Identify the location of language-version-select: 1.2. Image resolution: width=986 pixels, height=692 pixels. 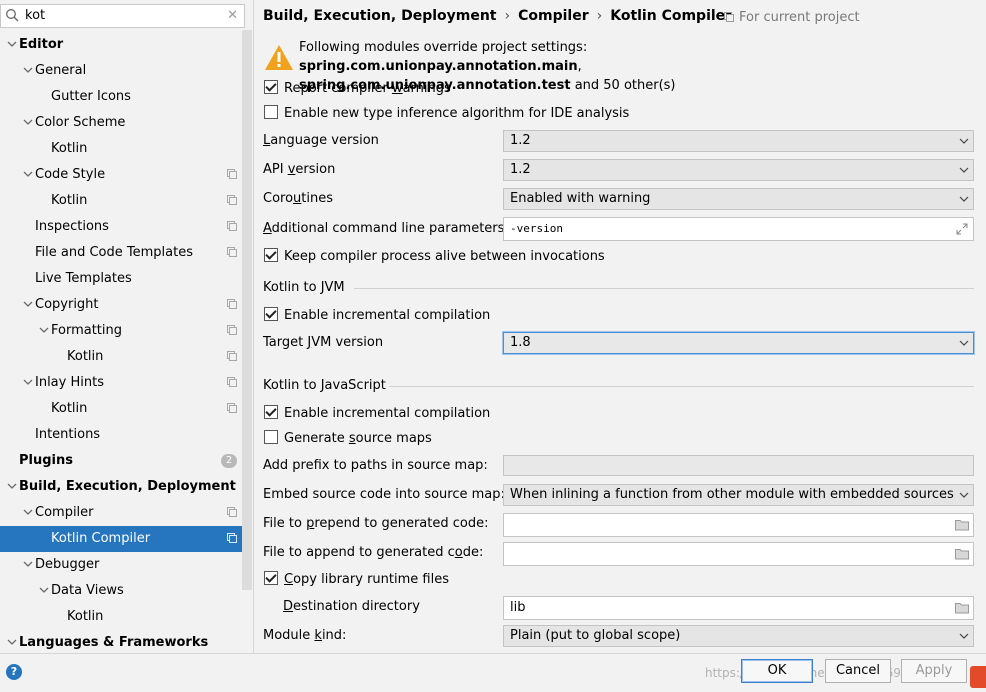
(738, 141).